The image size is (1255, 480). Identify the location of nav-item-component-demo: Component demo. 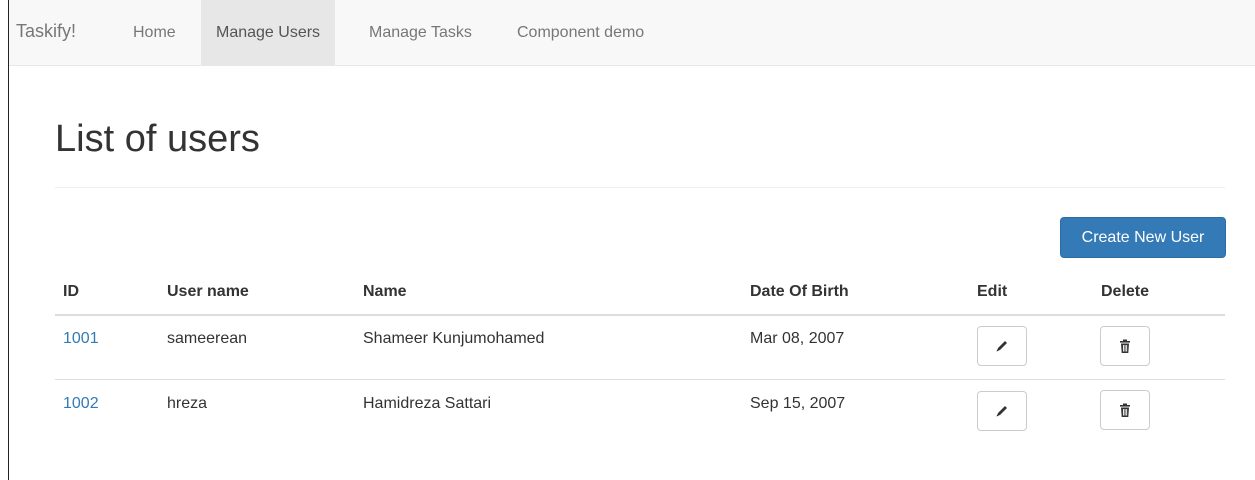
(580, 32).